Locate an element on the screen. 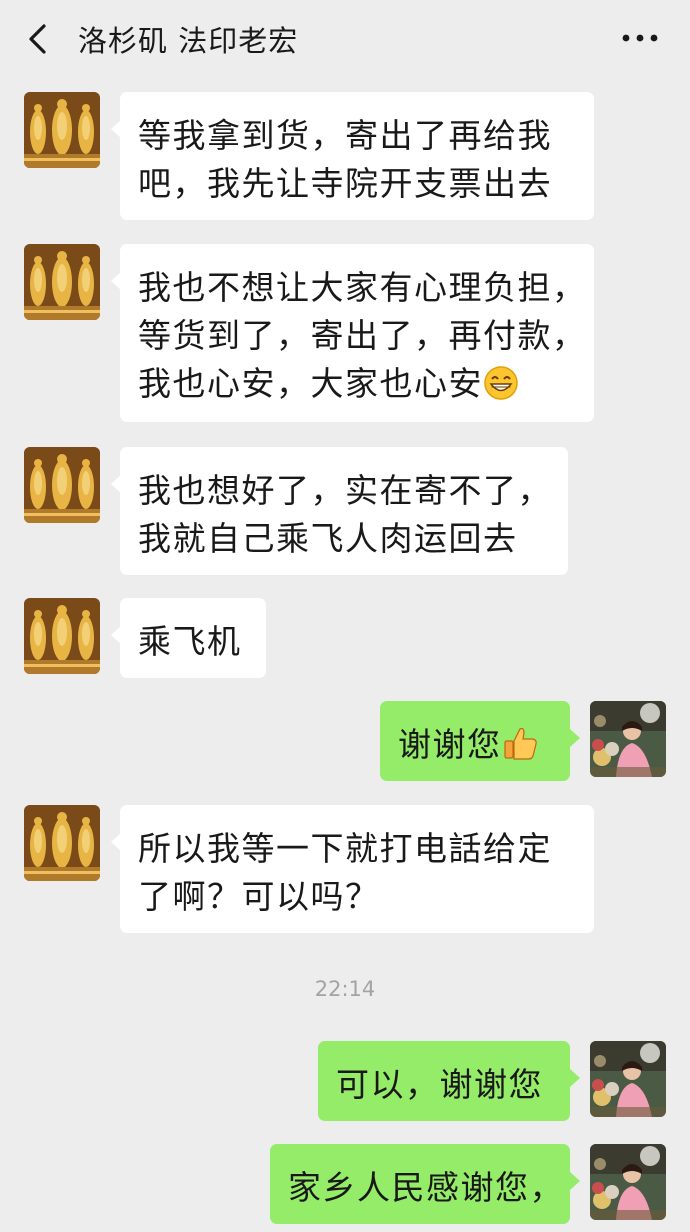 Image resolution: width=690 pixels, height=1232 pixels. message-line: 我就自己乘飞人肉运回去 is located at coordinates (328, 538).